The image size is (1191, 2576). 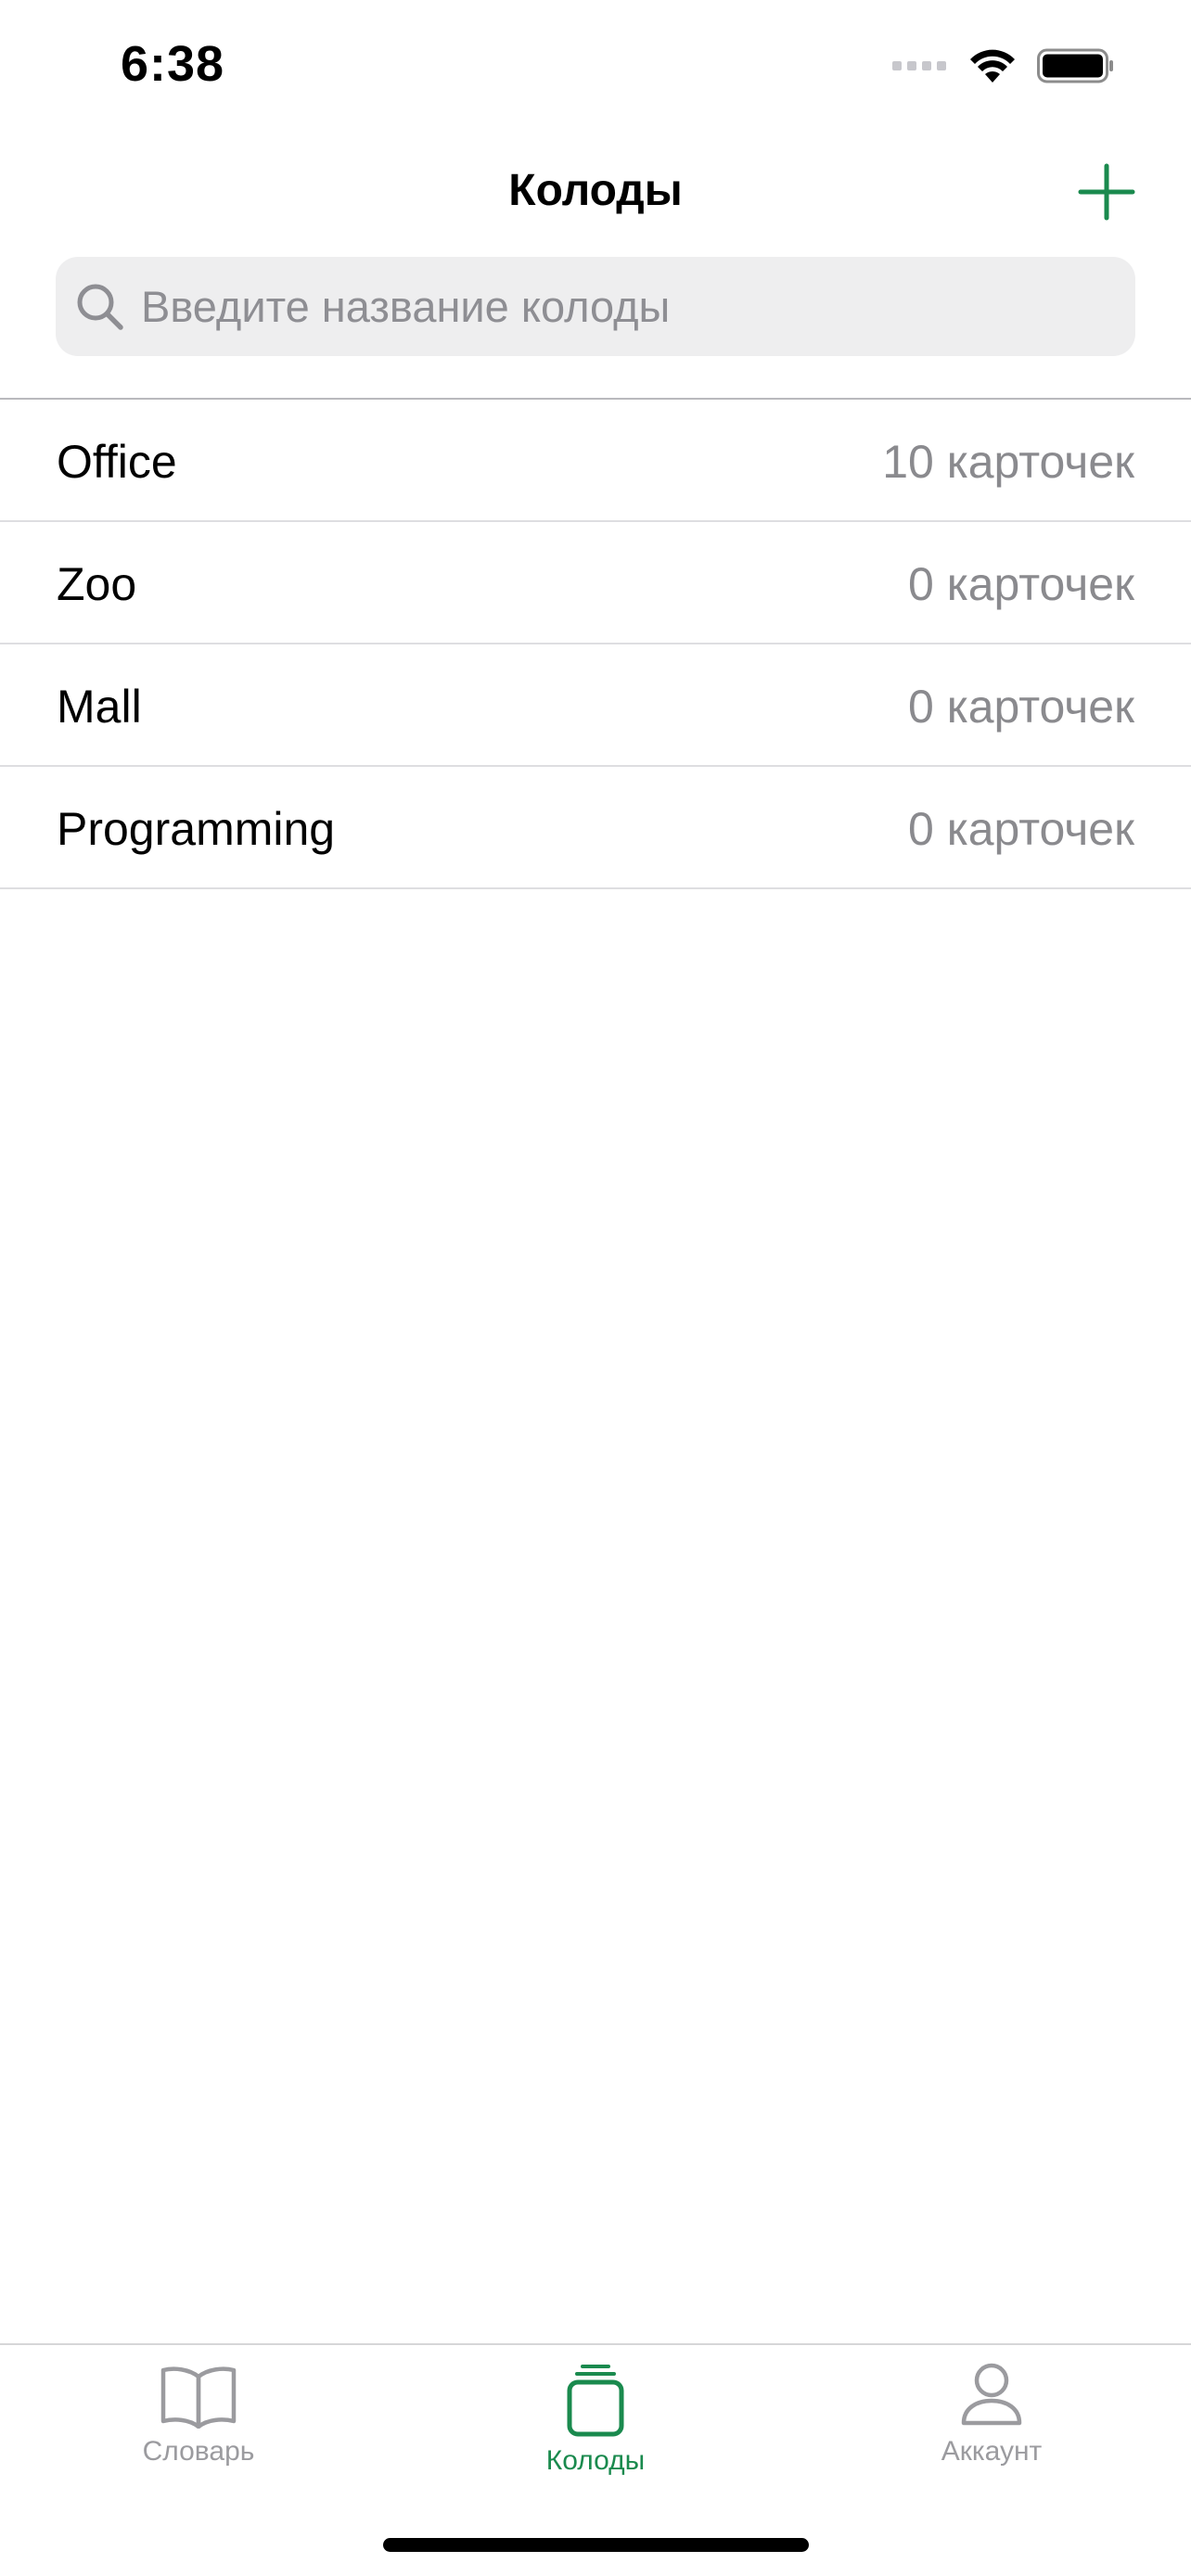 What do you see at coordinates (992, 2451) in the screenshot?
I see `tab-label: Аккаунт` at bounding box center [992, 2451].